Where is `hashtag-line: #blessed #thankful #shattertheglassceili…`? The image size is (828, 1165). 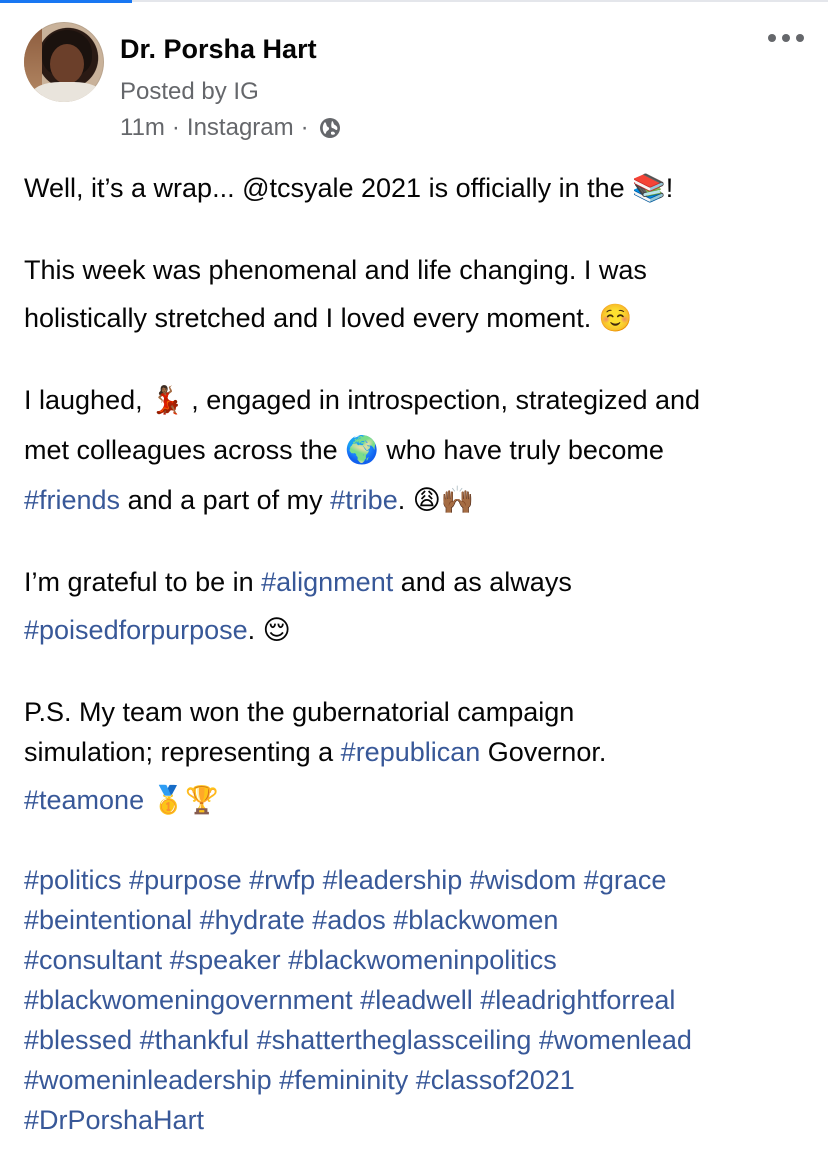 hashtag-line: #blessed #thankful #shattertheglassceili… is located at coordinates (419, 1040).